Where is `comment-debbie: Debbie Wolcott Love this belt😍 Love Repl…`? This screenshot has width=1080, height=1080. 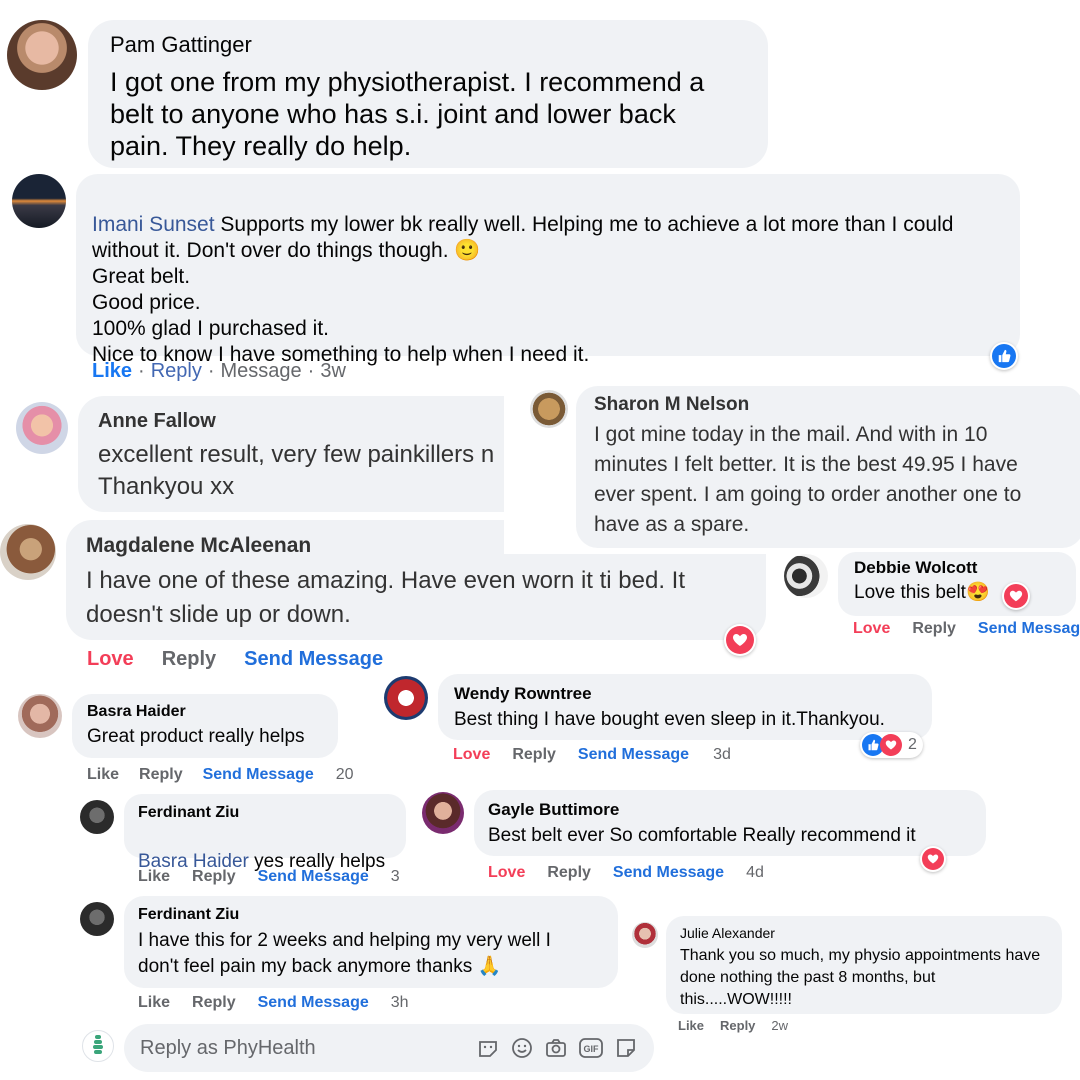 comment-debbie: Debbie Wolcott Love this belt😍 Love Repl… is located at coordinates (928, 602).